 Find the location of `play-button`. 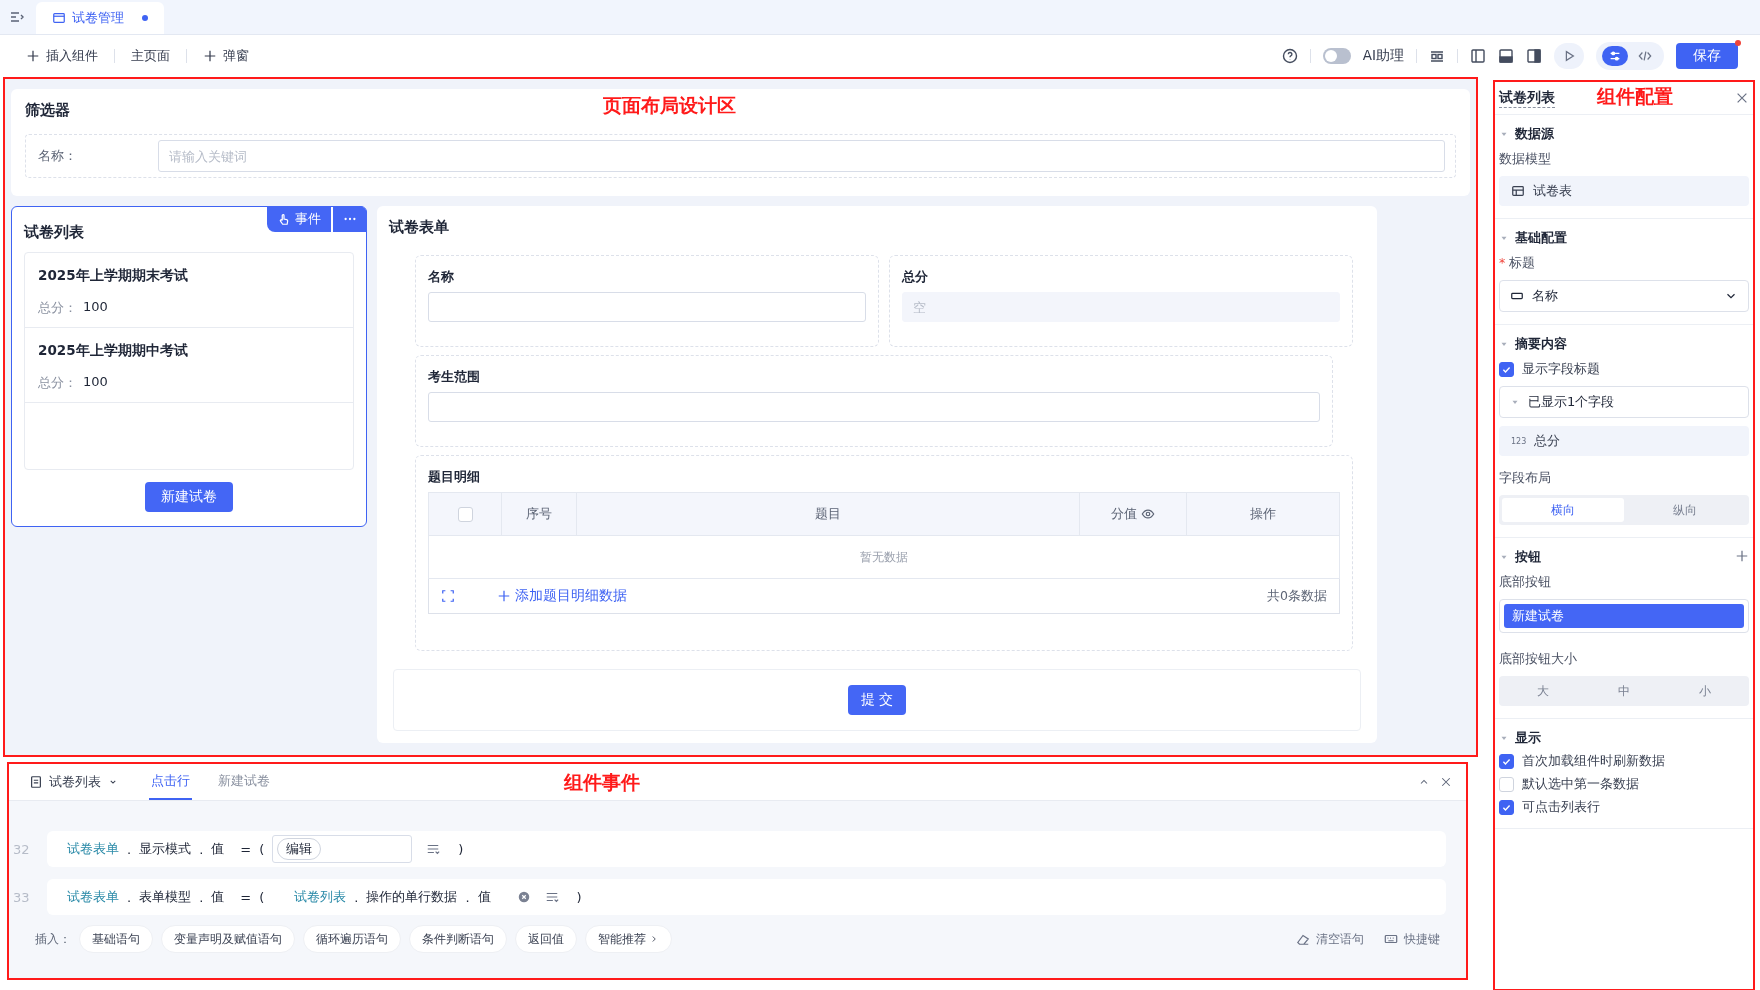

play-button is located at coordinates (1569, 56).